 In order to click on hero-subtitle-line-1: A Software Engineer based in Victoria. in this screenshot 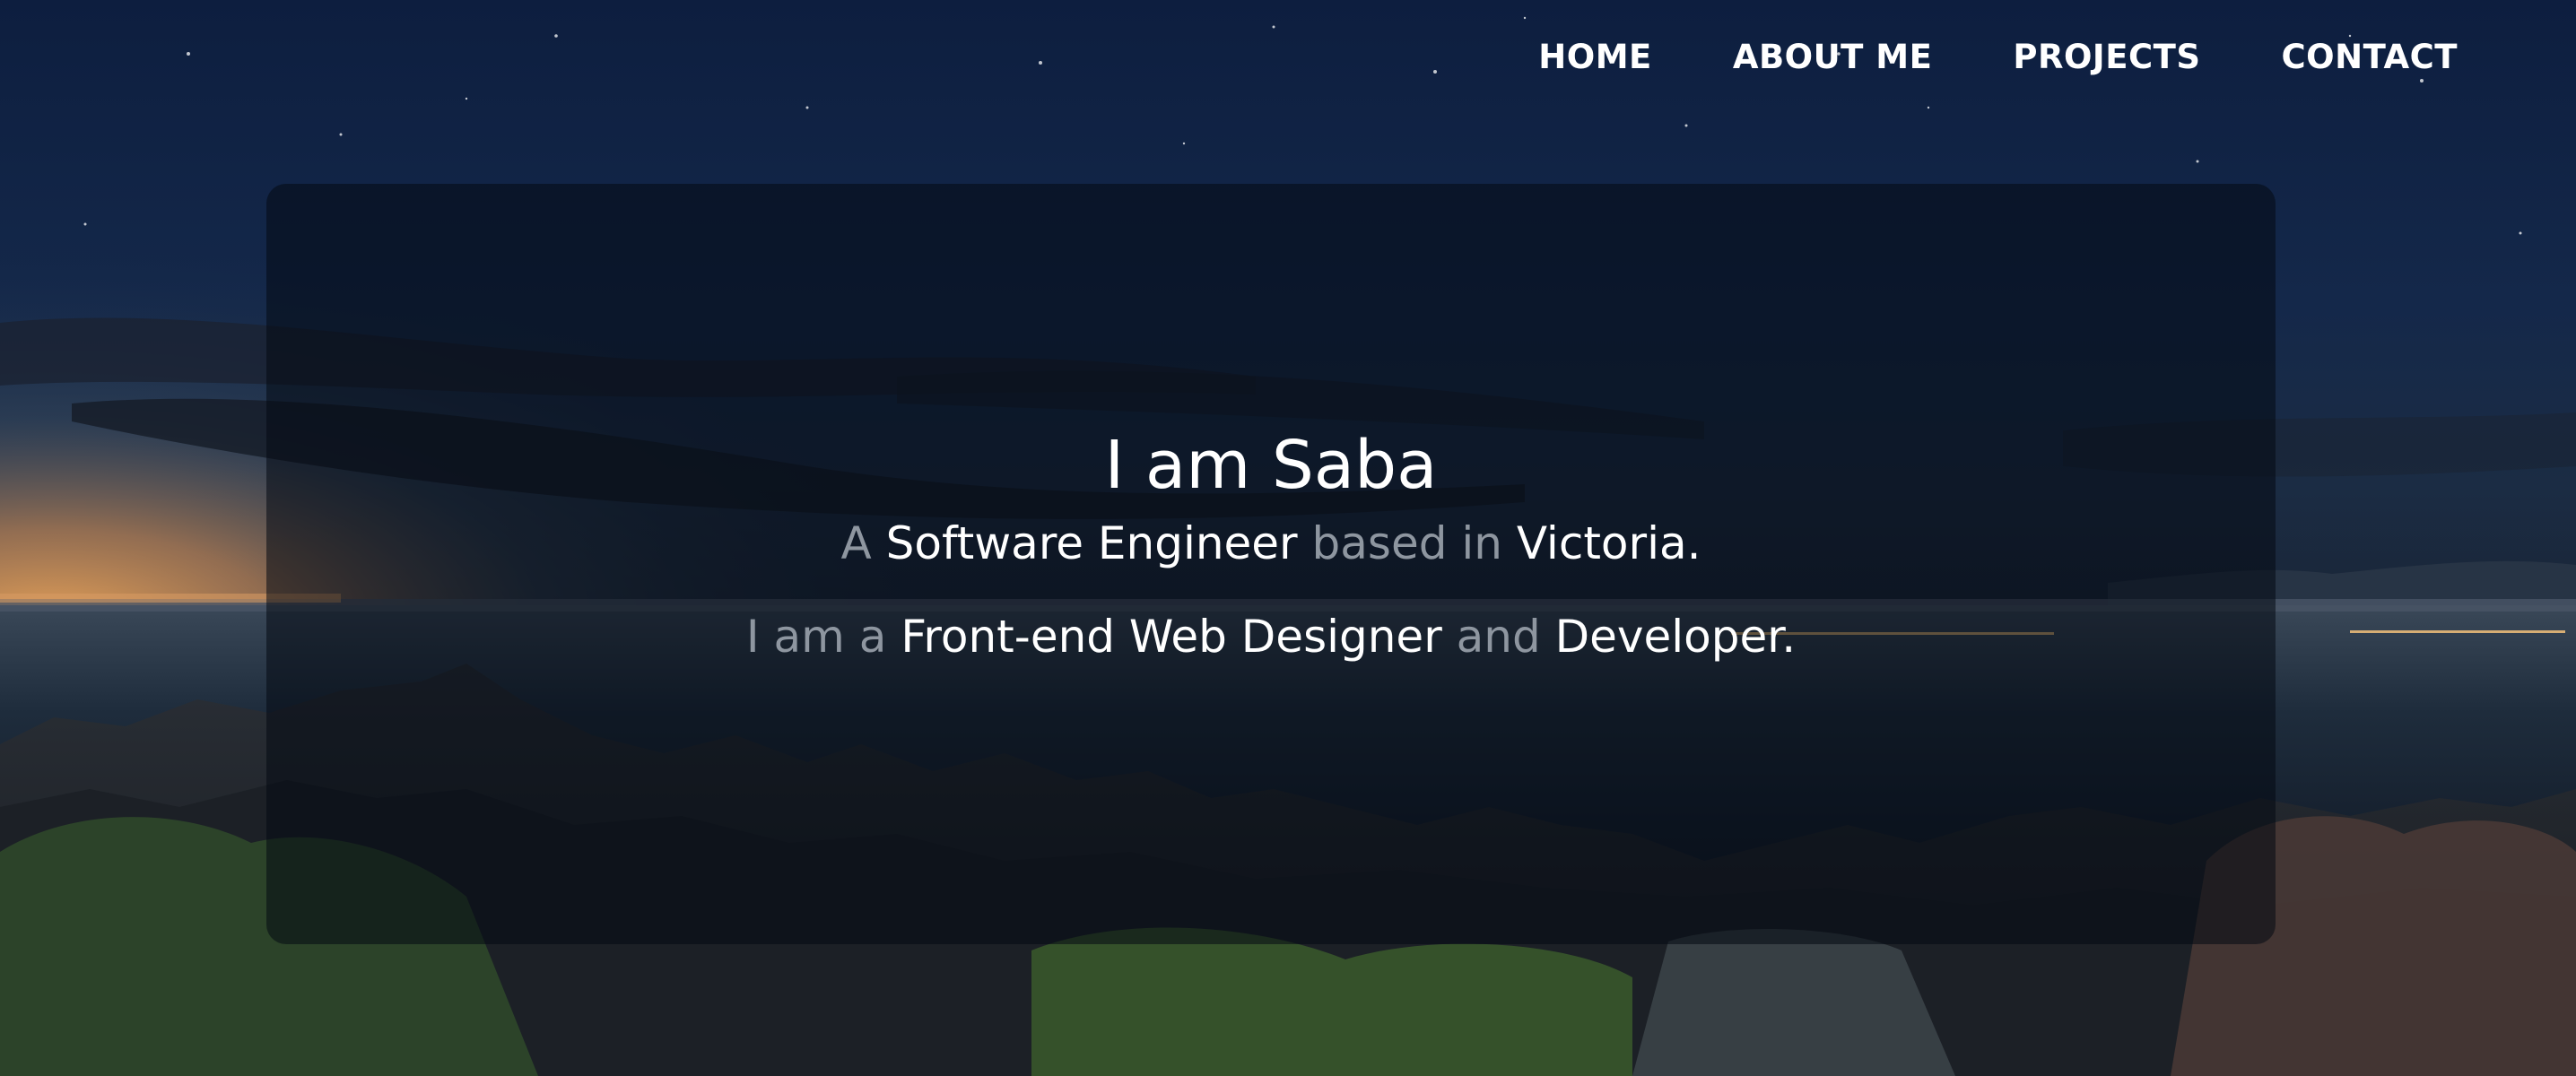, I will do `click(1271, 543)`.